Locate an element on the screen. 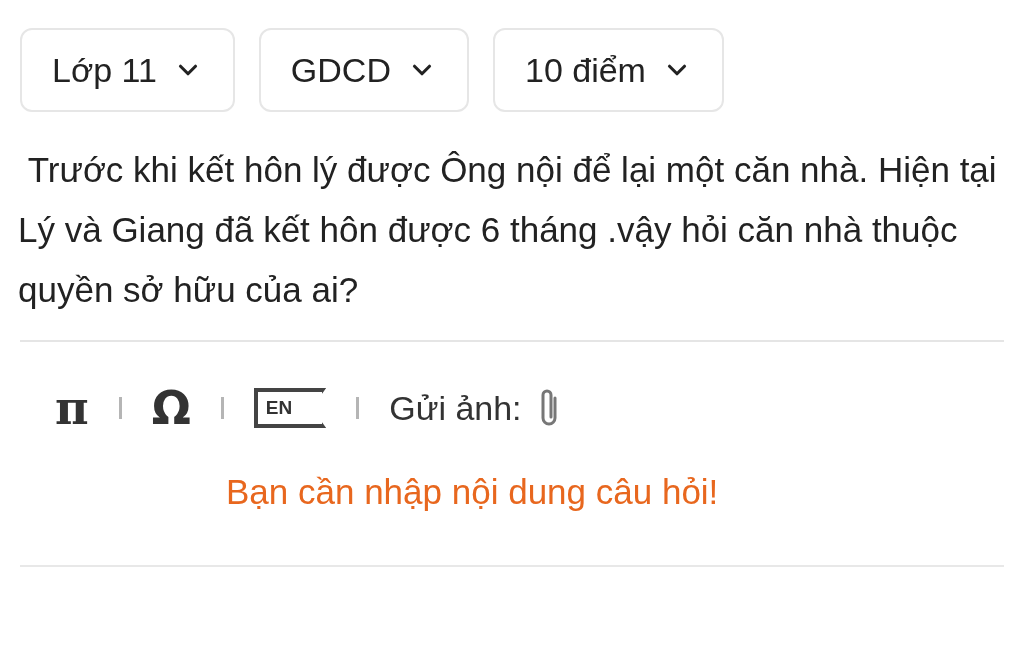 The width and height of the screenshot is (1024, 645). filter-dropdown: 10 điểm is located at coordinates (608, 70).